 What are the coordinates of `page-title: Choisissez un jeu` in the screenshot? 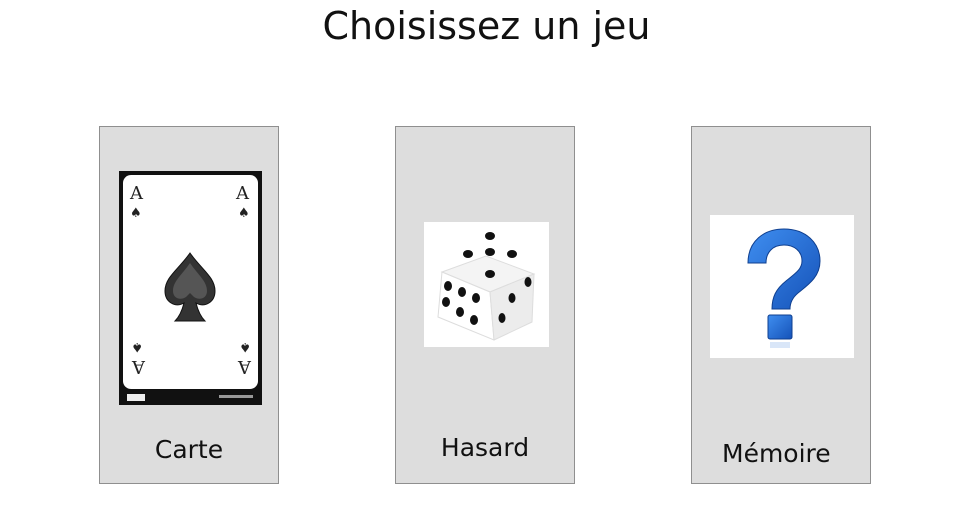 It's located at (486, 26).